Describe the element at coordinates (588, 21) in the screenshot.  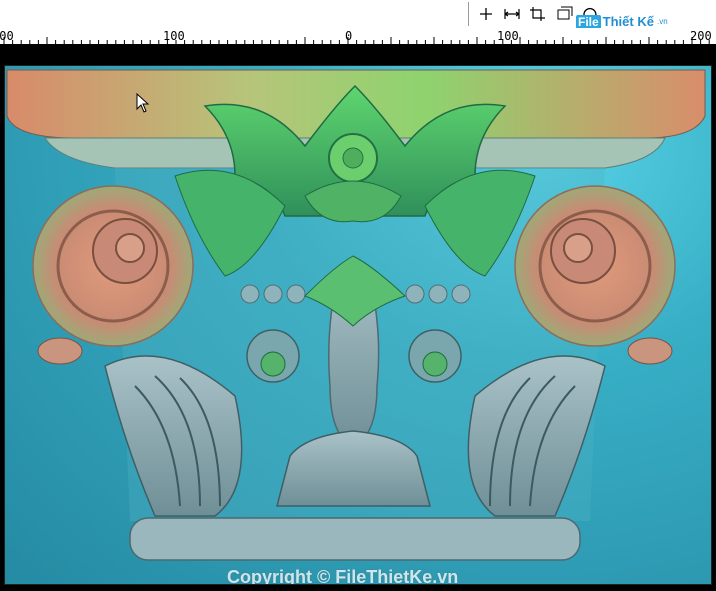
I see `logo-box: File` at that location.